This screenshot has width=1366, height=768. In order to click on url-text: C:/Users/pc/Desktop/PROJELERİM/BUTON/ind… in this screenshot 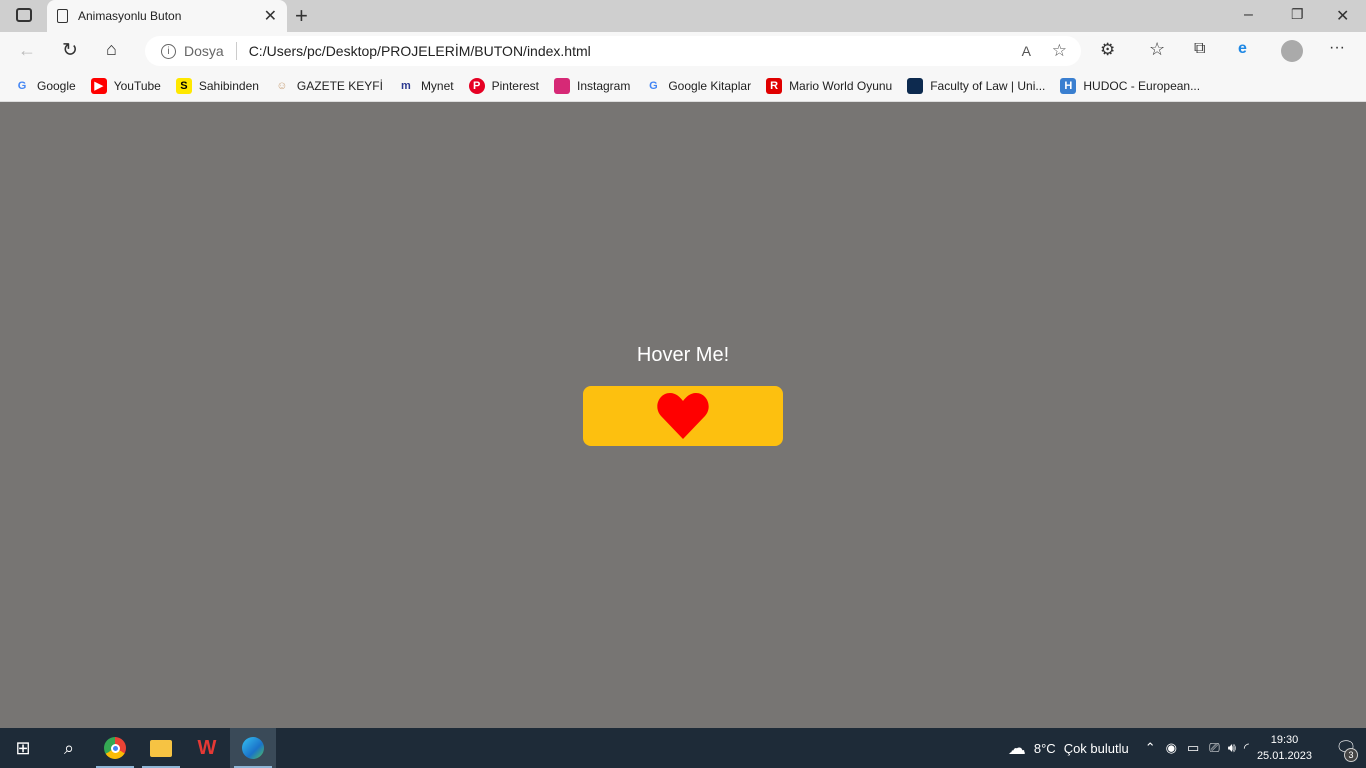, I will do `click(419, 51)`.